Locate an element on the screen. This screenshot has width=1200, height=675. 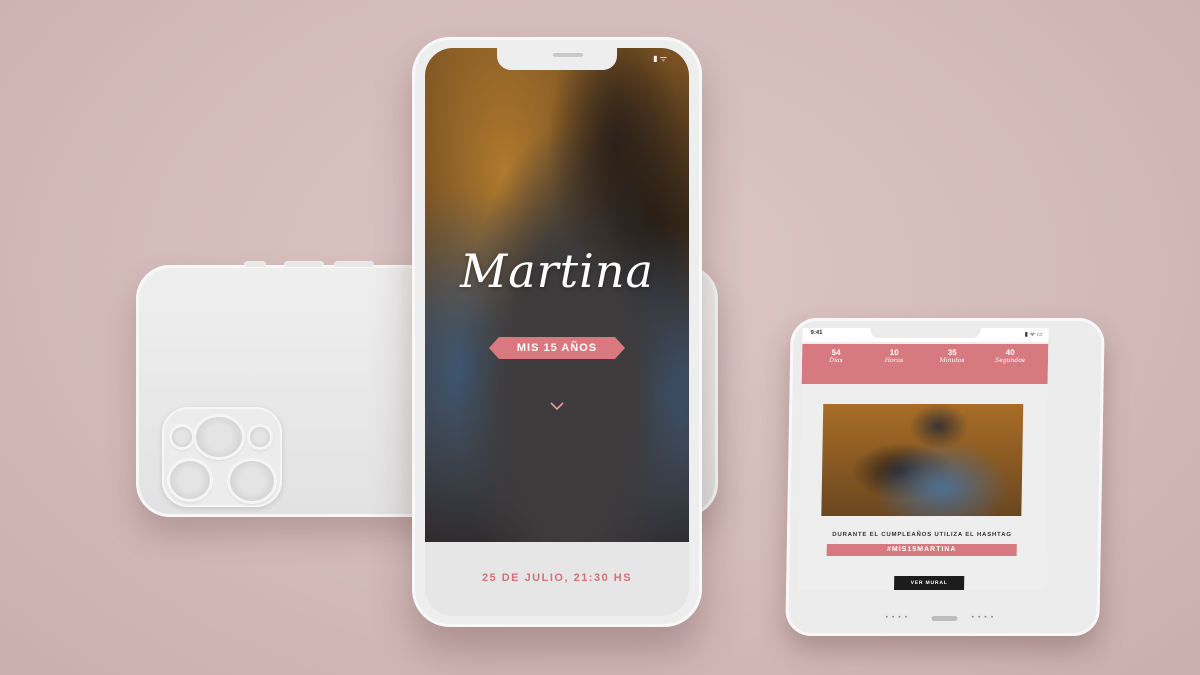
status-time: 9:41 is located at coordinates (816, 333).